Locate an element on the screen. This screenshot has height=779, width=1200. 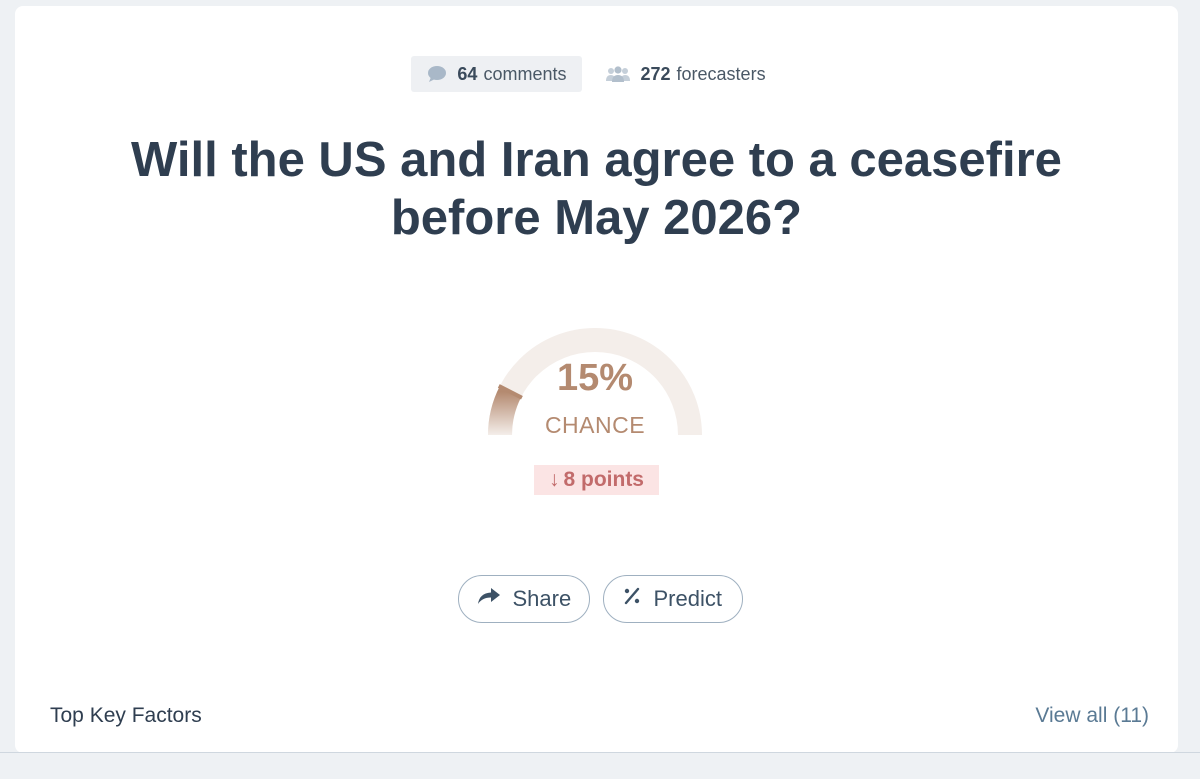
comments-count: 64 is located at coordinates (467, 73).